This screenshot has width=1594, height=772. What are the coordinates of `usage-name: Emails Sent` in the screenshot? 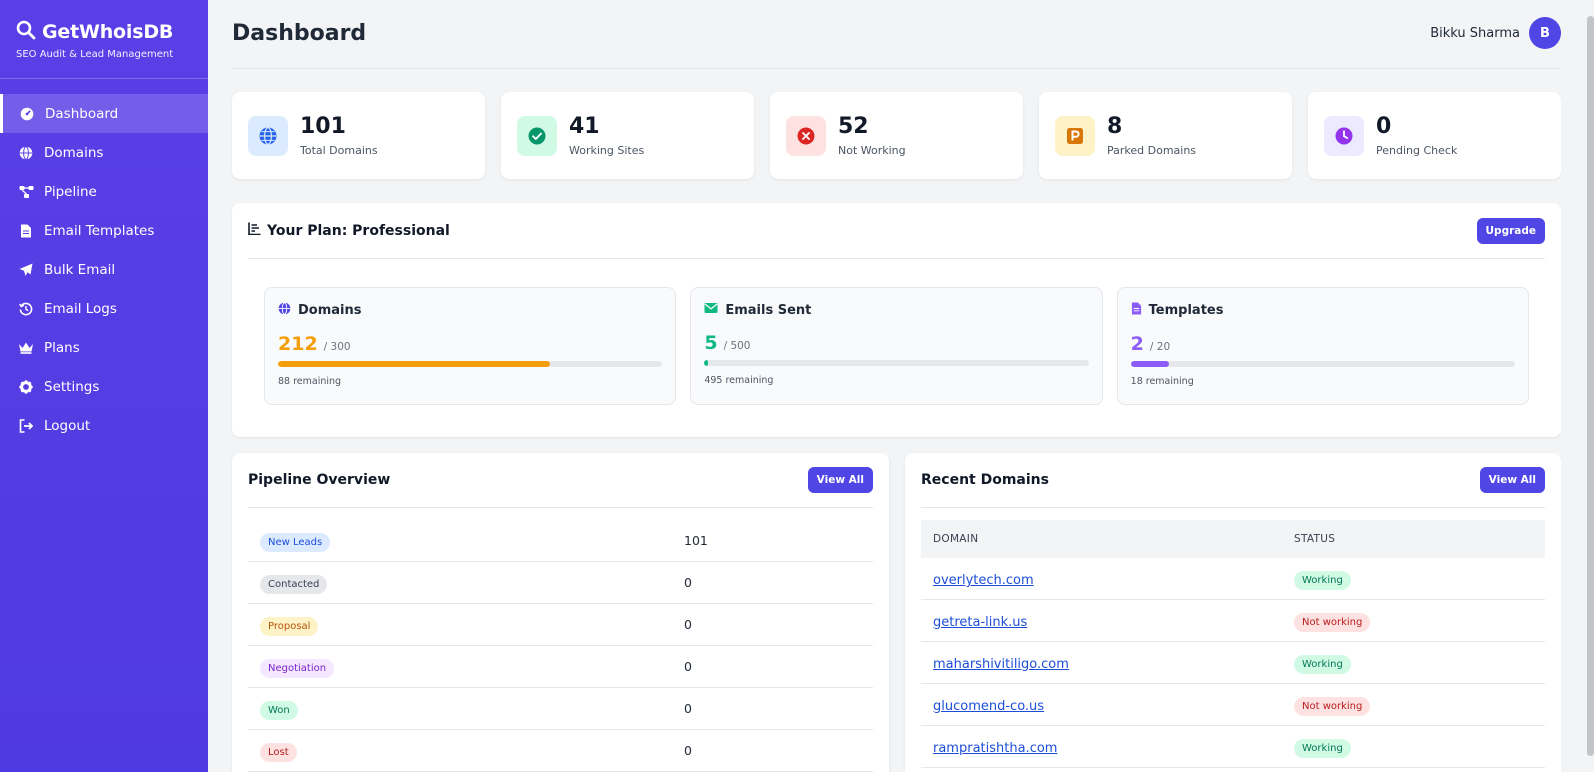 It's located at (768, 310).